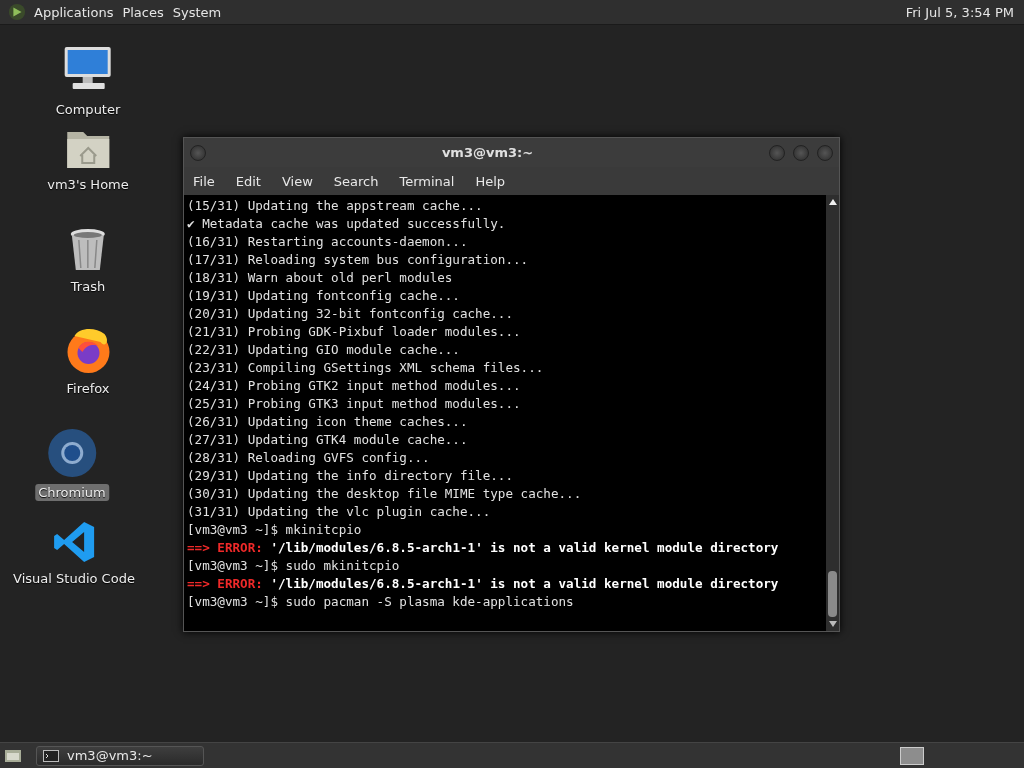 This screenshot has height=768, width=1024. Describe the element at coordinates (13, 755) in the screenshot. I see `show-desktop-icon` at that location.